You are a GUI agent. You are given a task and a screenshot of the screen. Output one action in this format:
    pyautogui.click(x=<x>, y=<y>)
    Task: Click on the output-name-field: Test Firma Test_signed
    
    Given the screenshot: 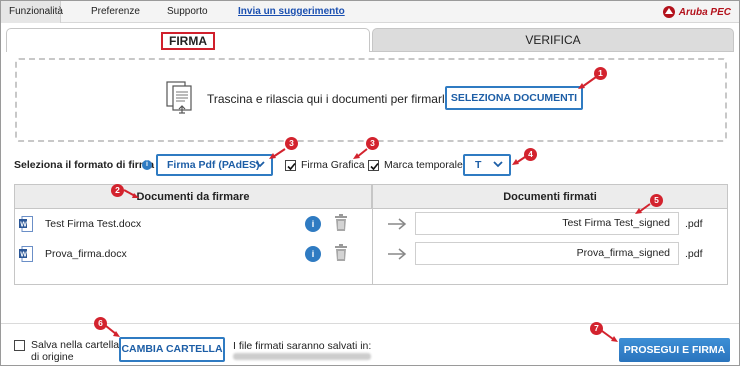 What is the action you would take?
    pyautogui.click(x=547, y=223)
    